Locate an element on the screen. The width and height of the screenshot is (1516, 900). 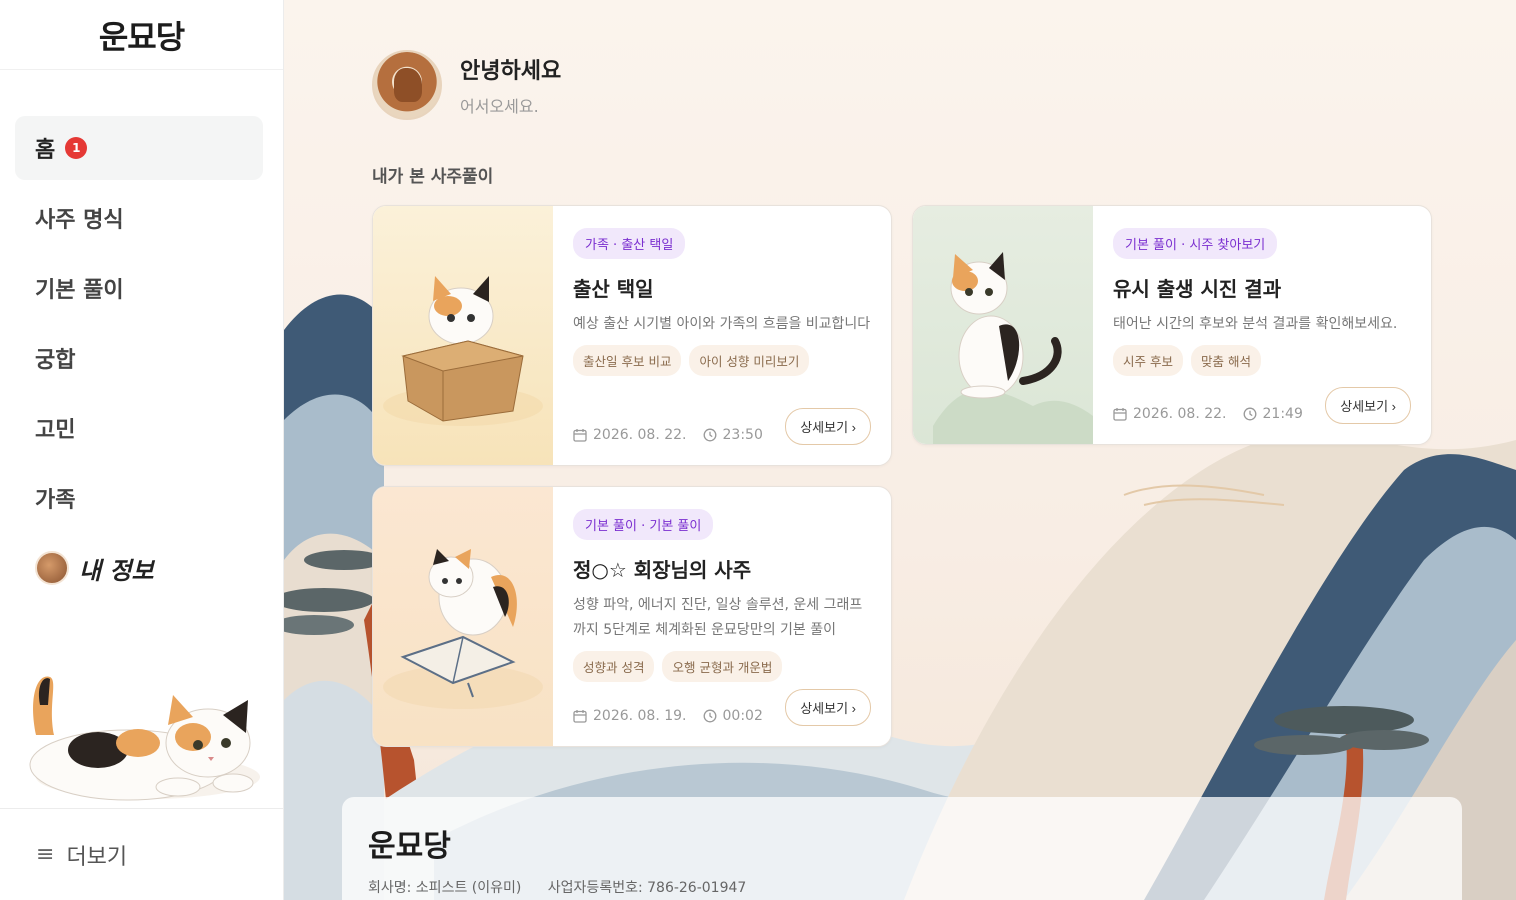
tag: 맞춤 해석 is located at coordinates (1225, 360).